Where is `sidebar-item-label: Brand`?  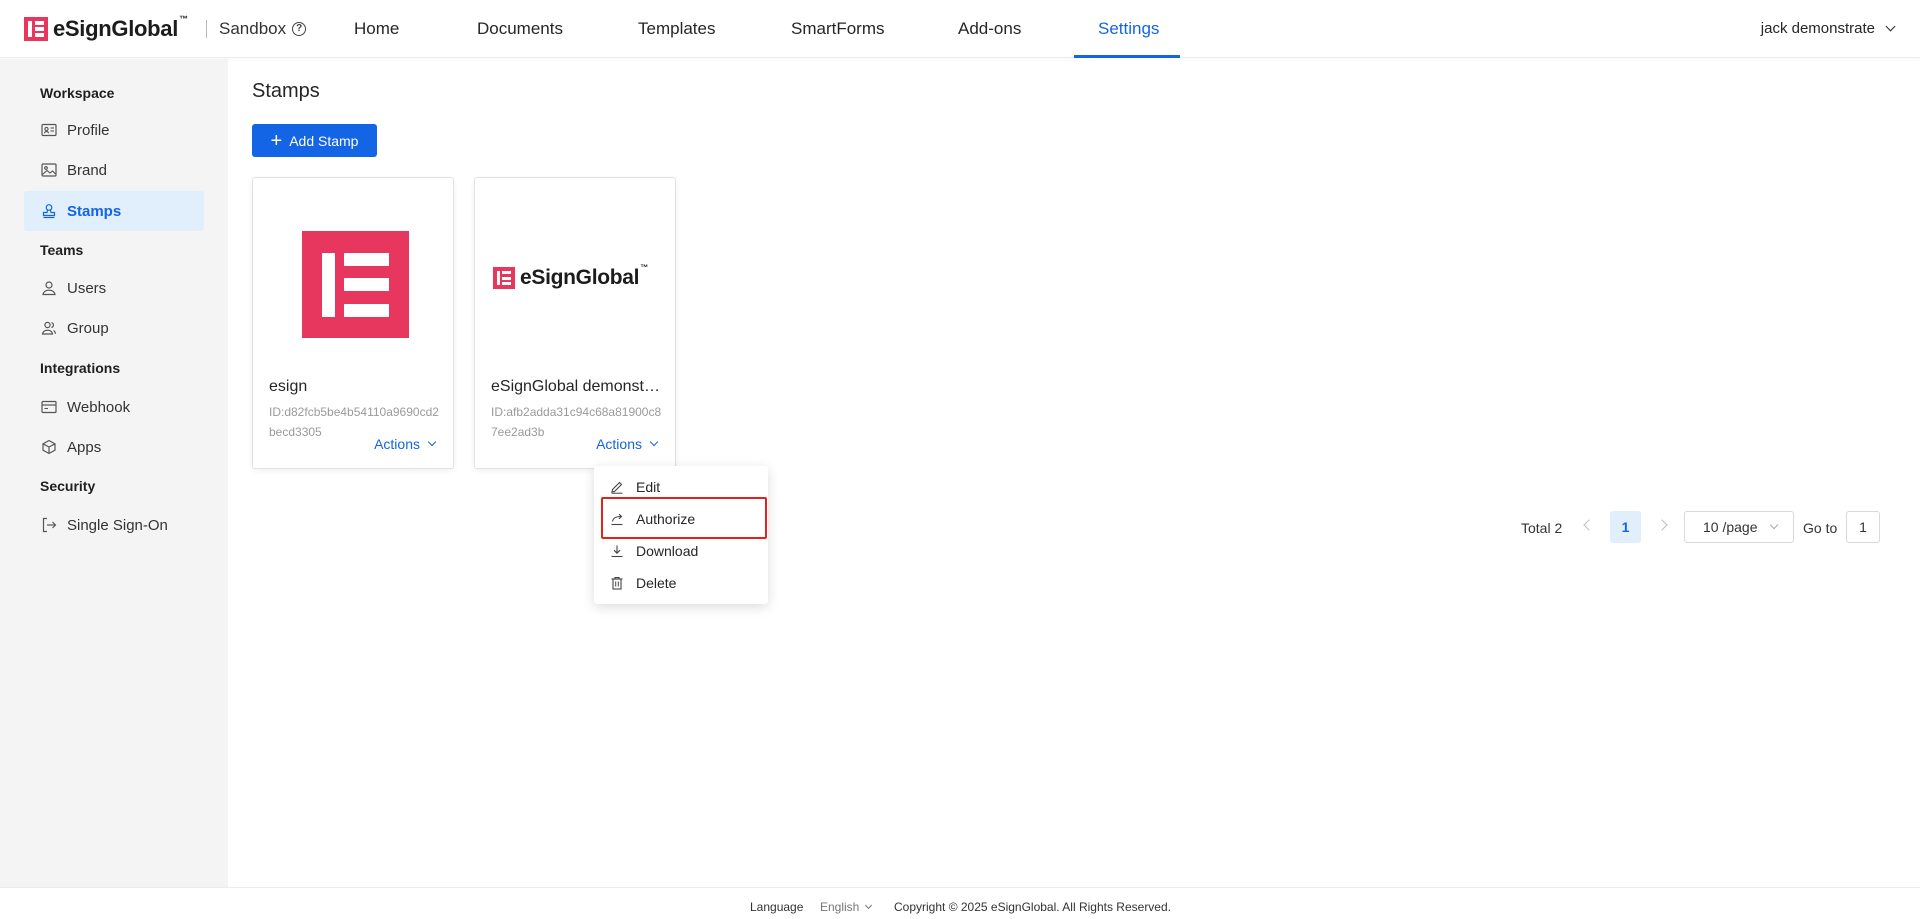 sidebar-item-label: Brand is located at coordinates (87, 170).